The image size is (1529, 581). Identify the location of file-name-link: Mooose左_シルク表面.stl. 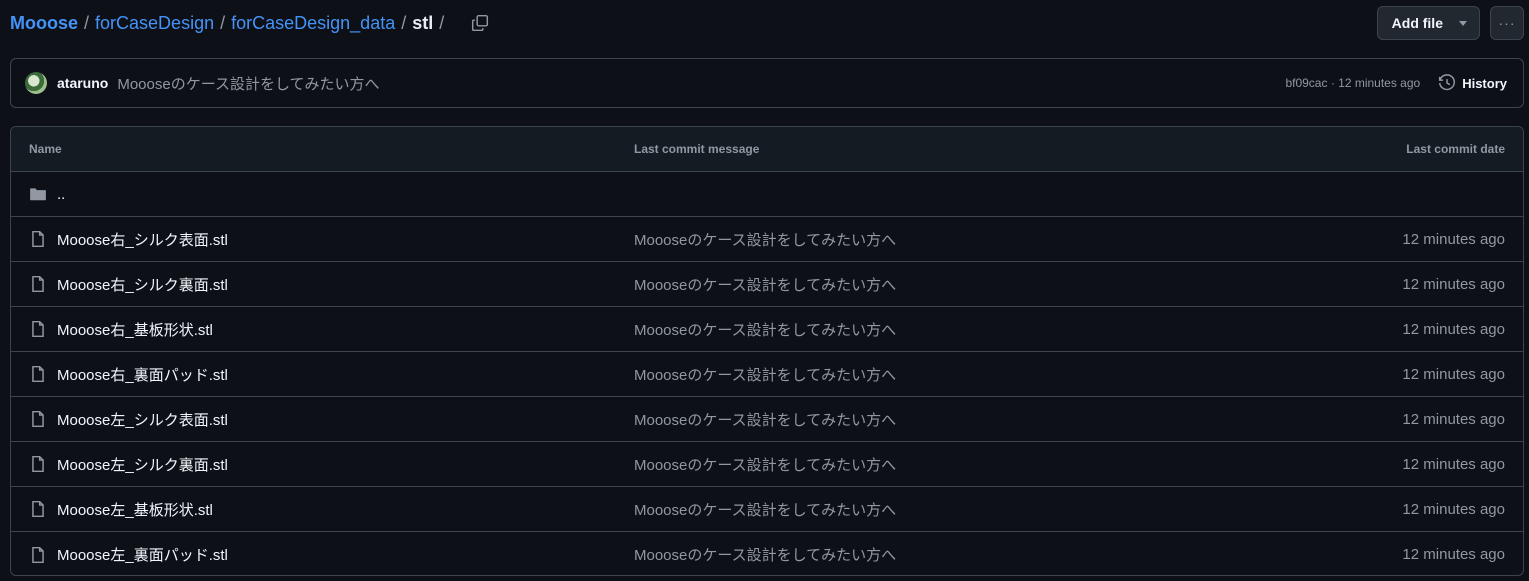
(142, 419).